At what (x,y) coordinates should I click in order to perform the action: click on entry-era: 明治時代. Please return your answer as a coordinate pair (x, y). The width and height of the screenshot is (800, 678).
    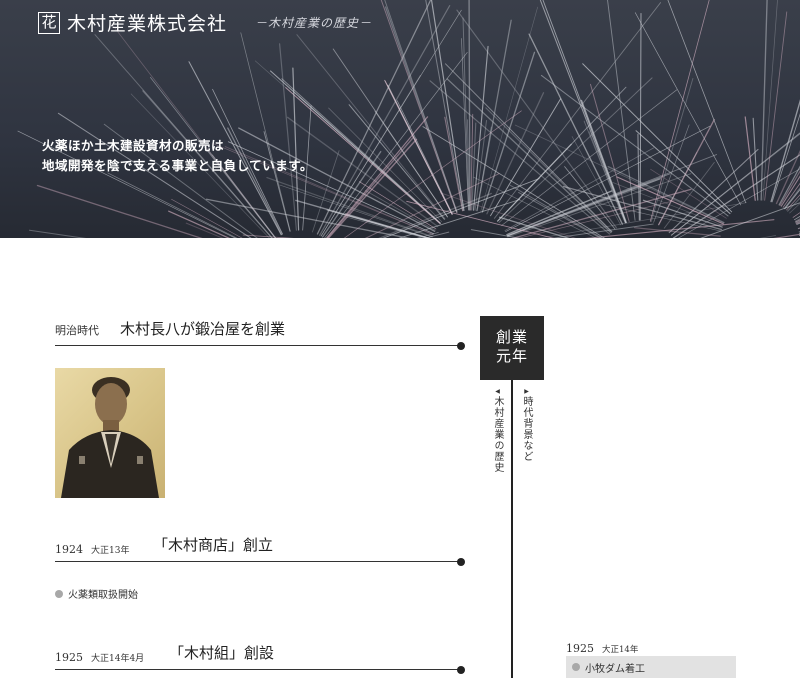
    Looking at the image, I should click on (77, 330).